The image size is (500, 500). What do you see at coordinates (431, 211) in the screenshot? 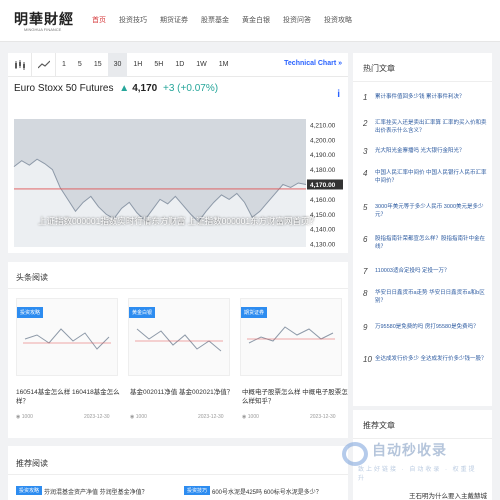
I see `sidebar-item-title: 3000年美元等于多少人民币 3000美元是多少元？` at bounding box center [431, 211].